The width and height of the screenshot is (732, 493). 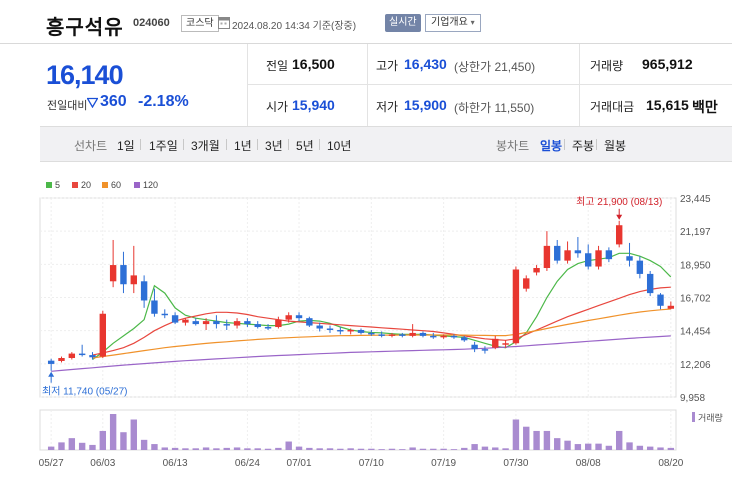 I want to click on high-annotation: 최고 21,900 (08/13), so click(x=619, y=202).